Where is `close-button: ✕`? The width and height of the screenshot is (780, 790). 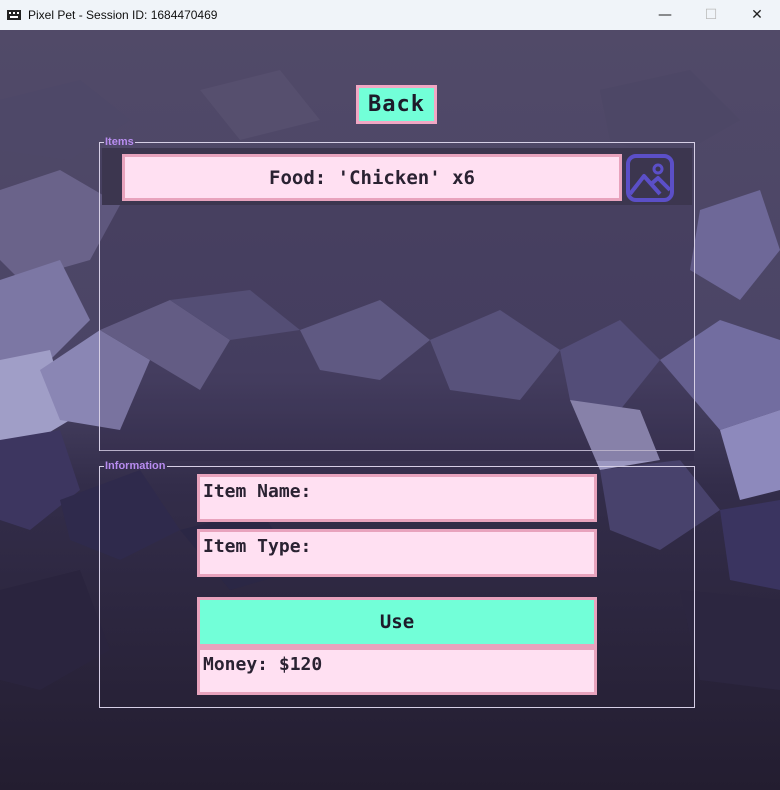
close-button: ✕ is located at coordinates (757, 15).